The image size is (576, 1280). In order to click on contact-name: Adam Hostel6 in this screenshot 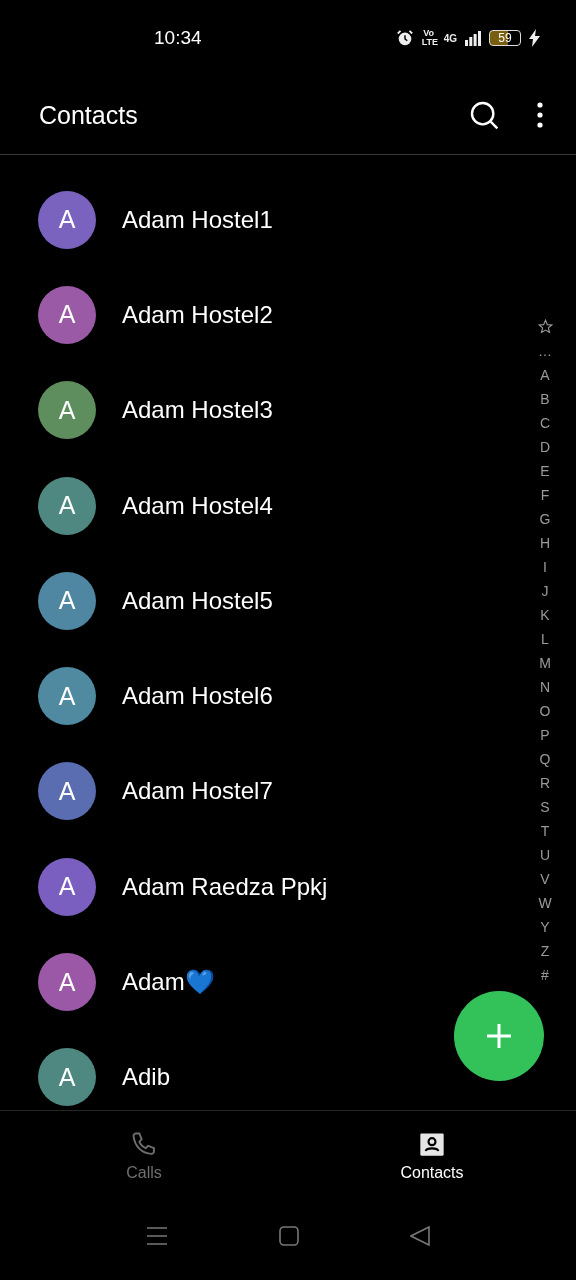, I will do `click(197, 696)`.